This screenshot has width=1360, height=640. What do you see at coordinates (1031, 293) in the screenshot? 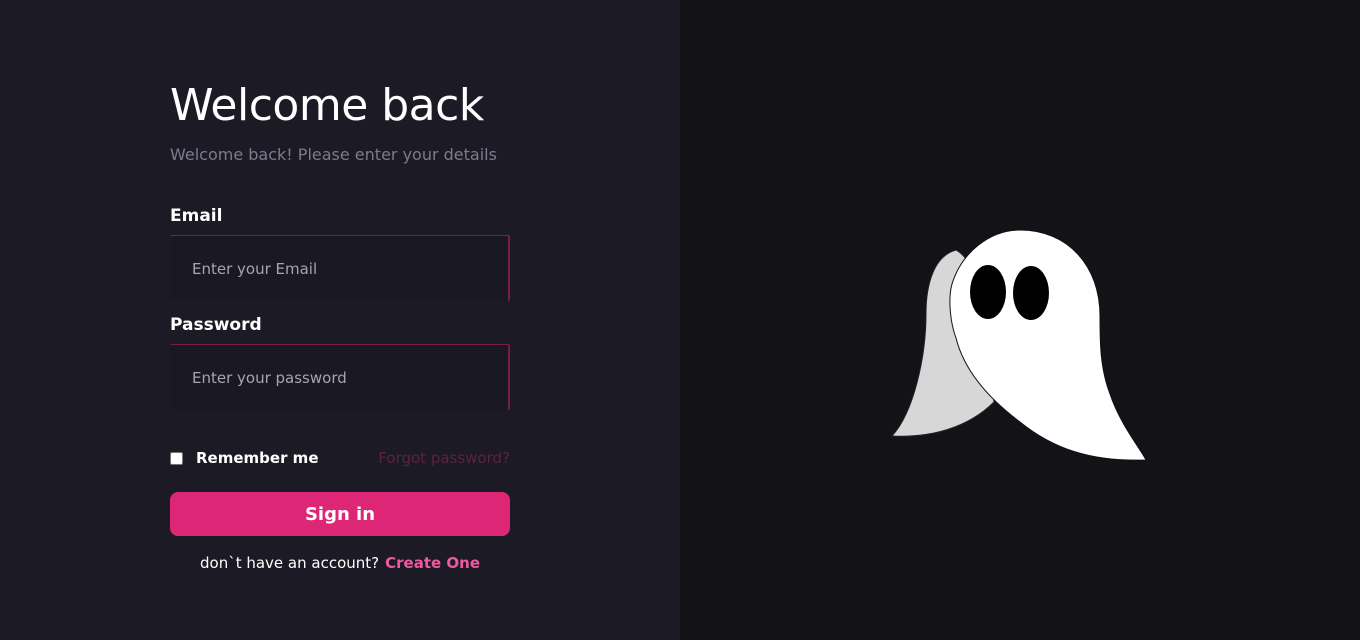
I see `ghost-right-eye` at bounding box center [1031, 293].